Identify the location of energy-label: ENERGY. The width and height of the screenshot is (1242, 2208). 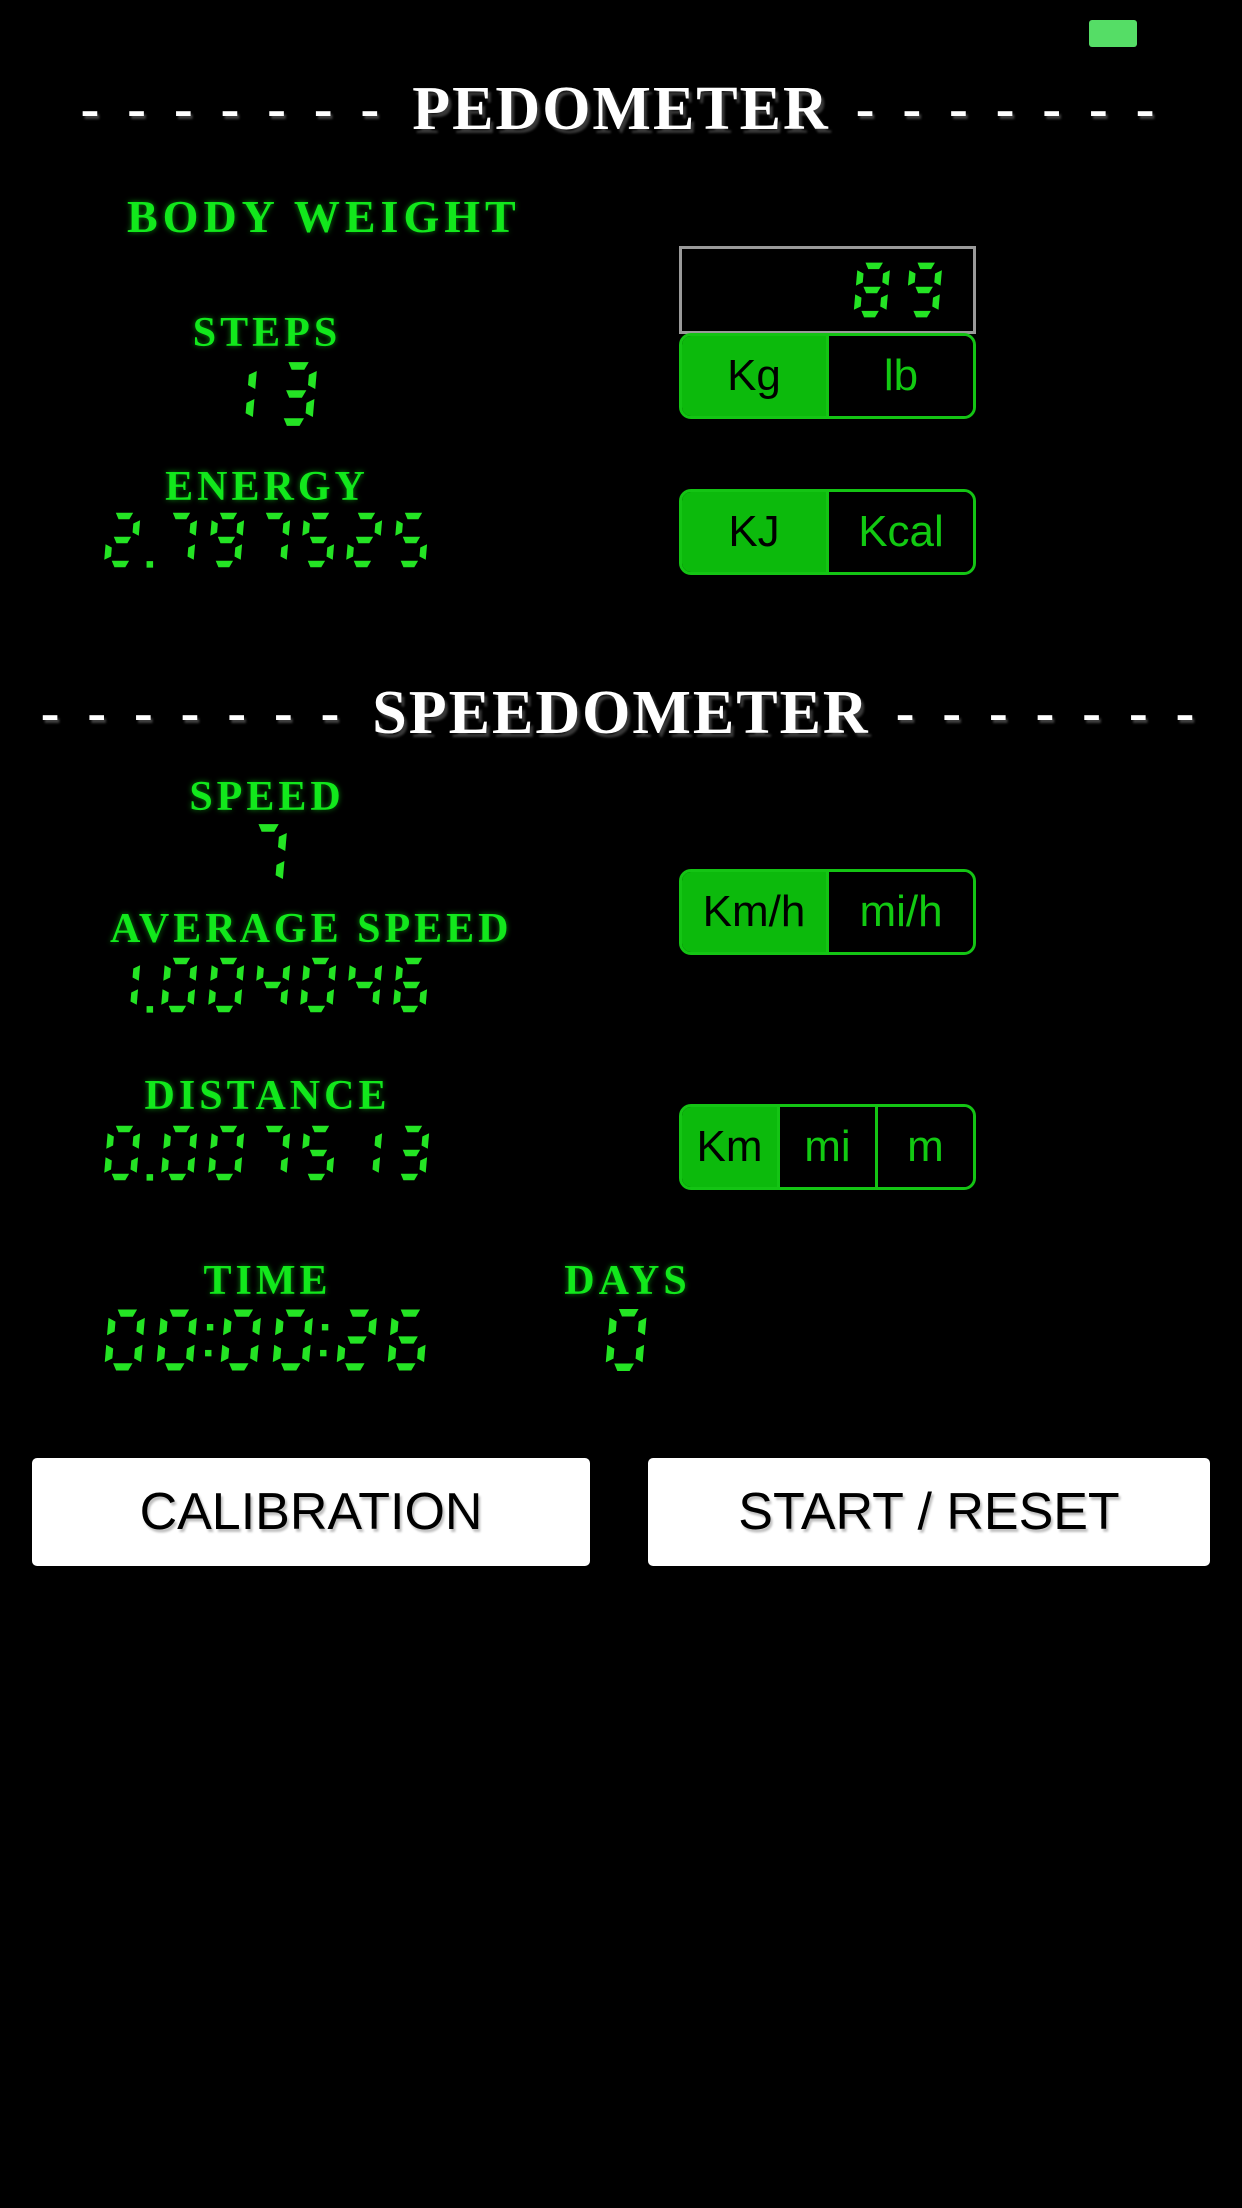
(267, 487).